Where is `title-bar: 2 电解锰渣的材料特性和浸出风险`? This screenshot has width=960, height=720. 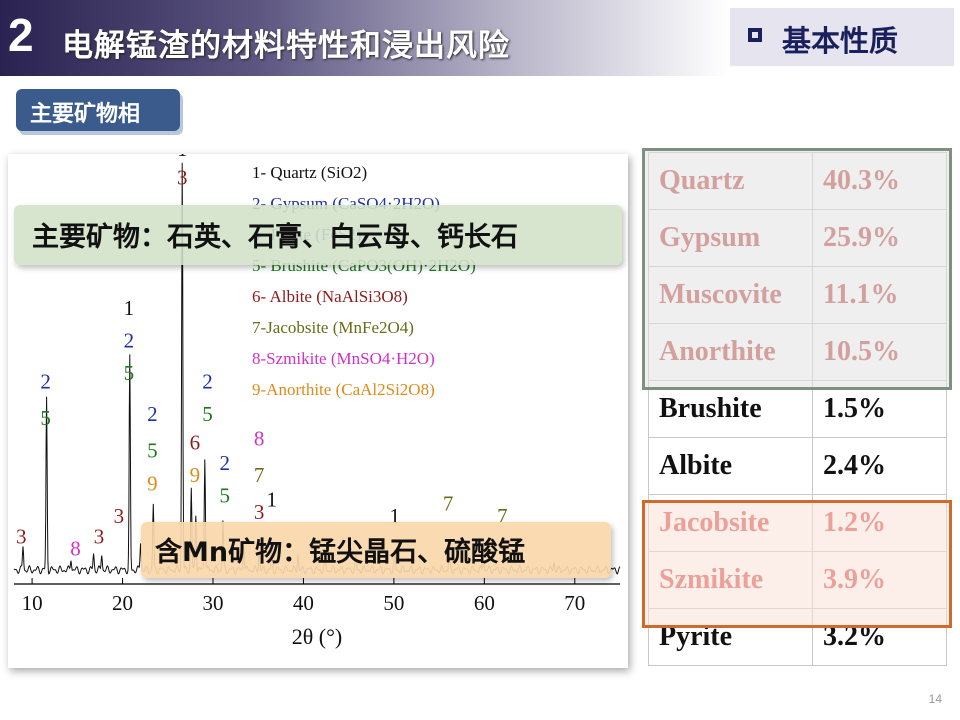 title-bar: 2 电解锰渣的材料特性和浸出风险 is located at coordinates (365, 38).